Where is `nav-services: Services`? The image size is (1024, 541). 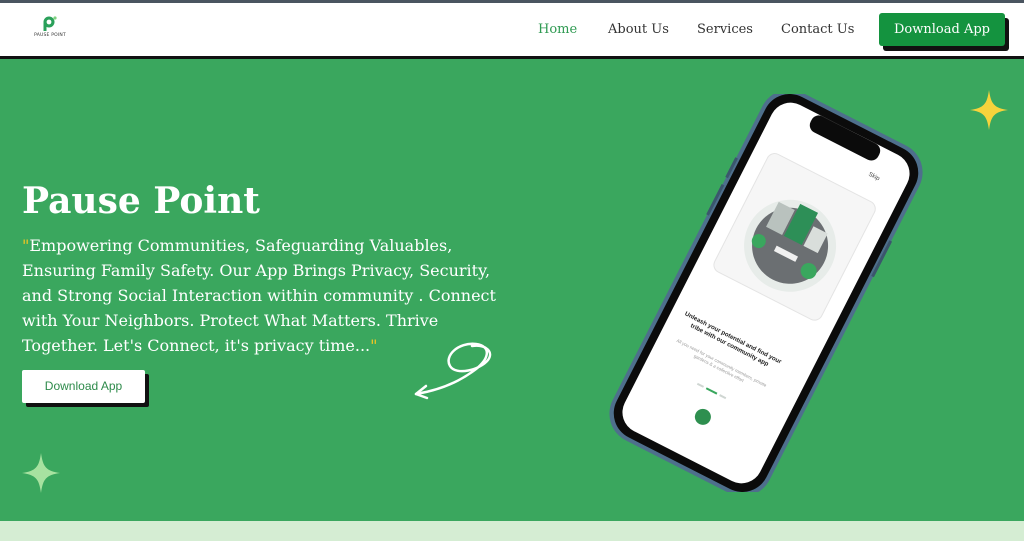
nav-services: Services is located at coordinates (725, 29).